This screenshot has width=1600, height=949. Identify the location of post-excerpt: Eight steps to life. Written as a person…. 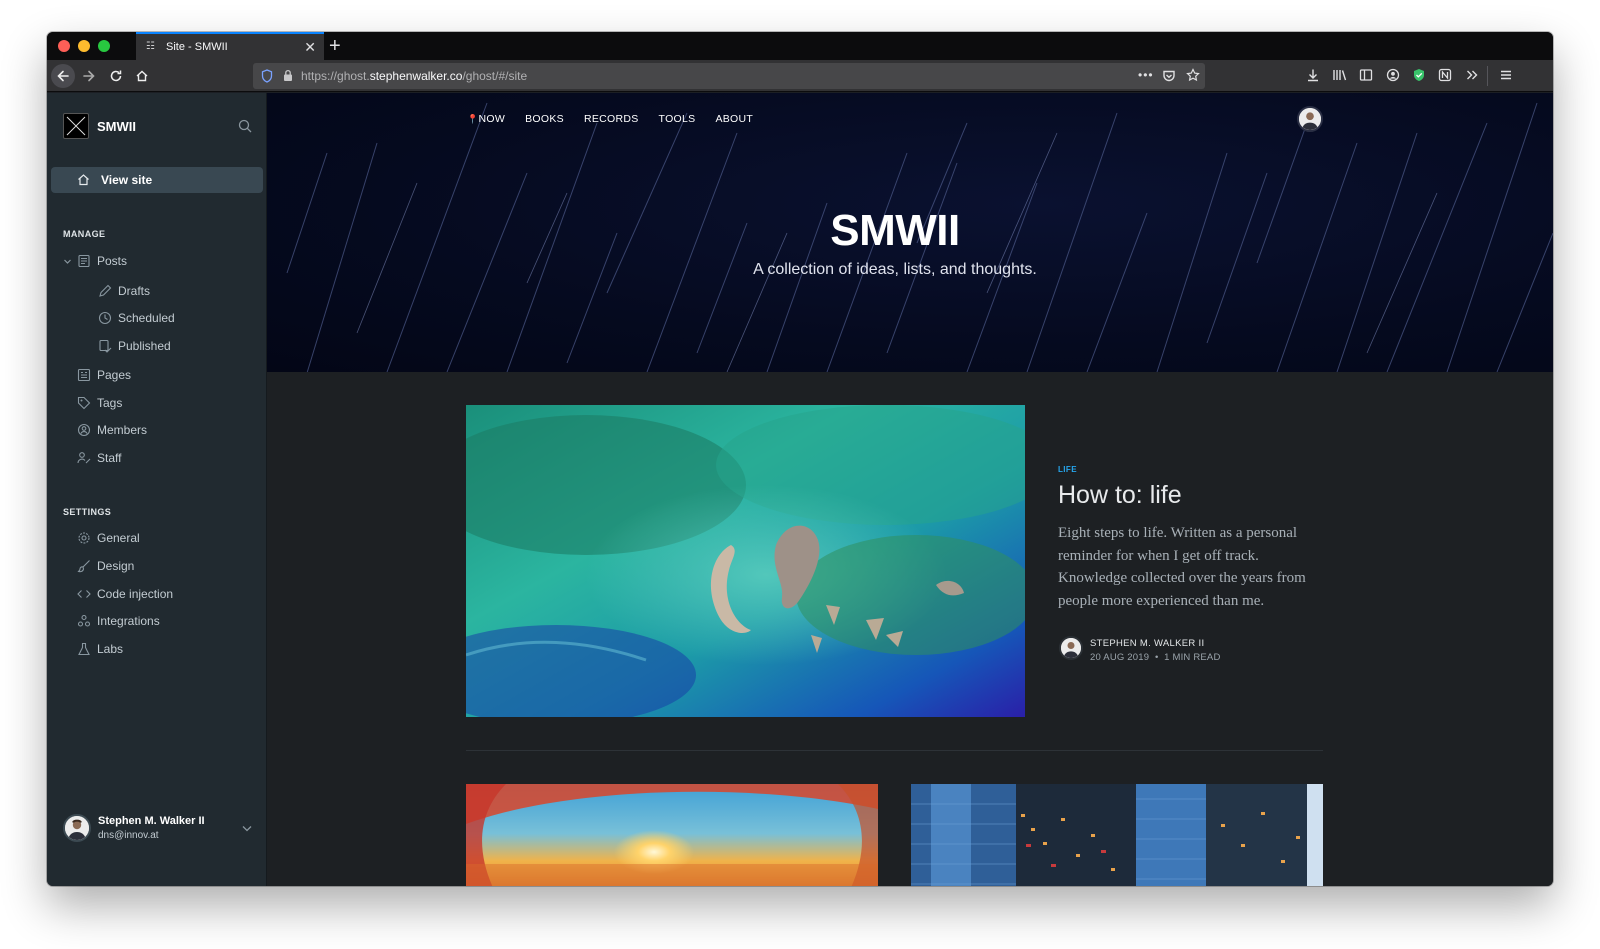
(1182, 567).